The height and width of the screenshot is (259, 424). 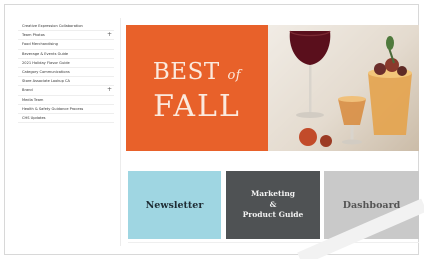 I want to click on sidebar-item-label: Creative Expression Collaboration, so click(x=52, y=26).